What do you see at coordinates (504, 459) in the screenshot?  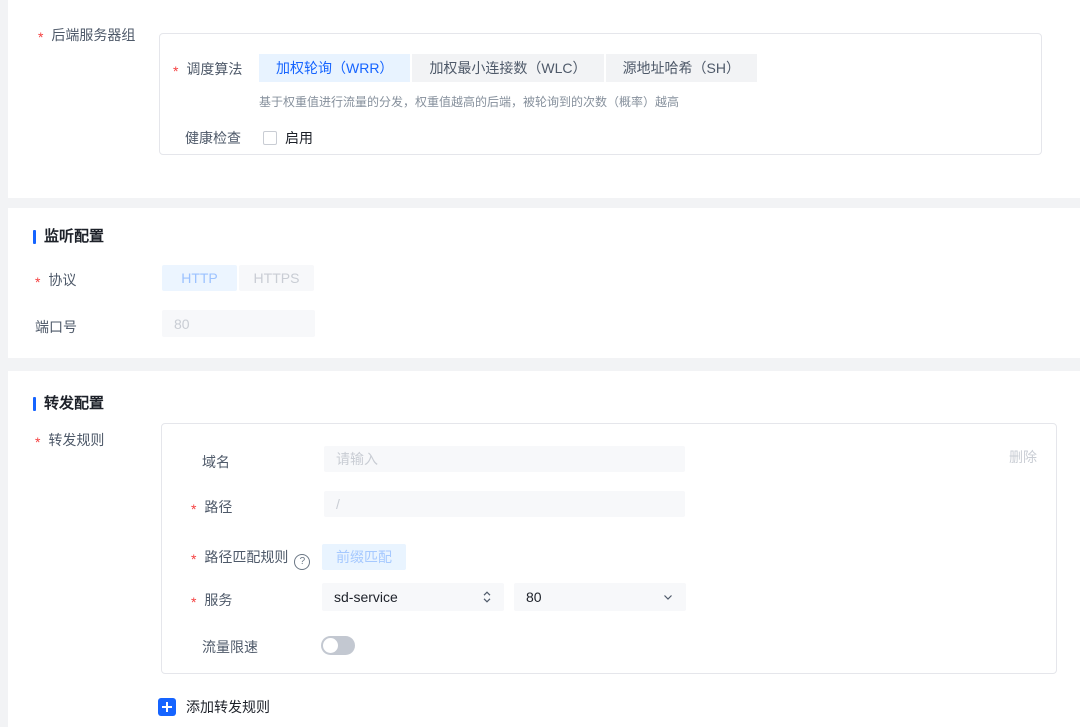 I see `domain-input` at bounding box center [504, 459].